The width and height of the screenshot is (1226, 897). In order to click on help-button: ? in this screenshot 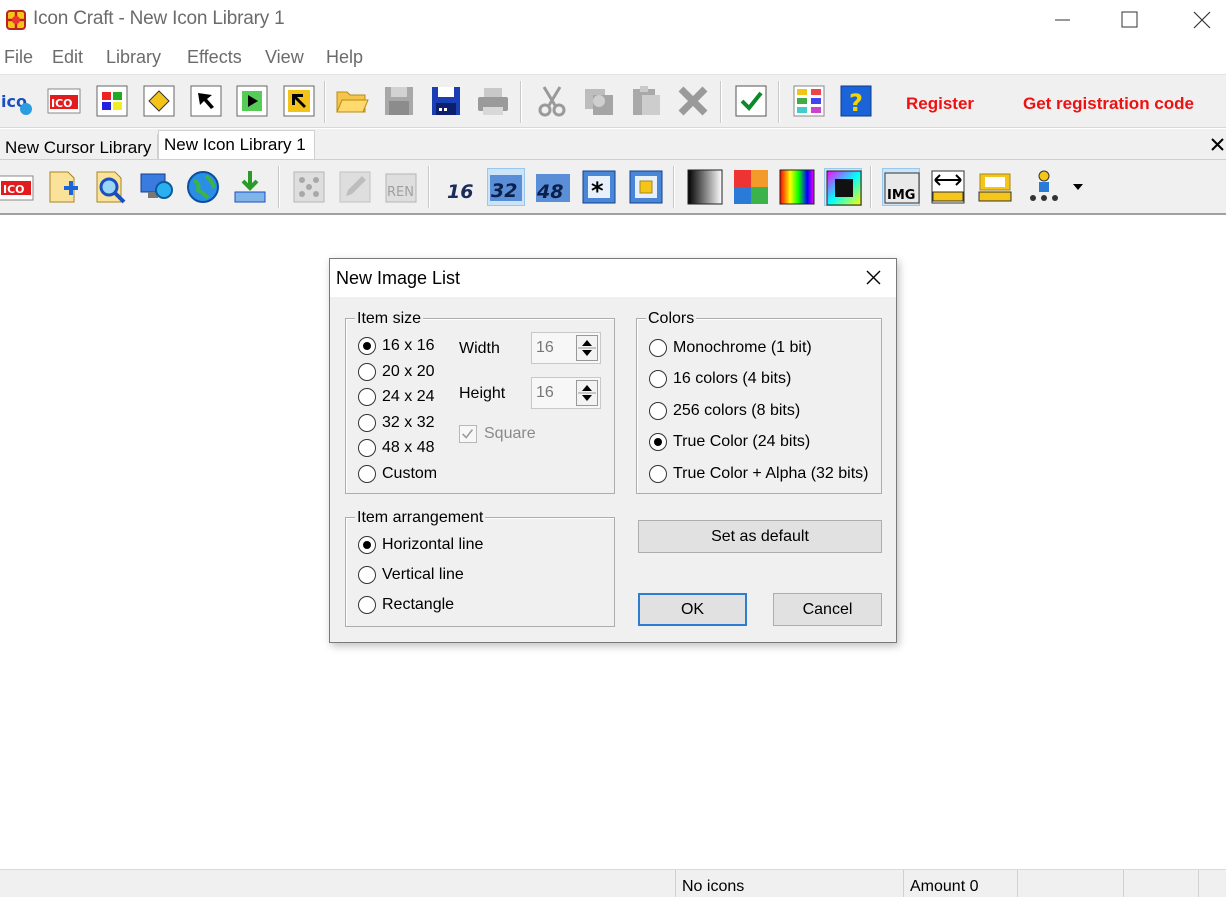, I will do `click(856, 101)`.